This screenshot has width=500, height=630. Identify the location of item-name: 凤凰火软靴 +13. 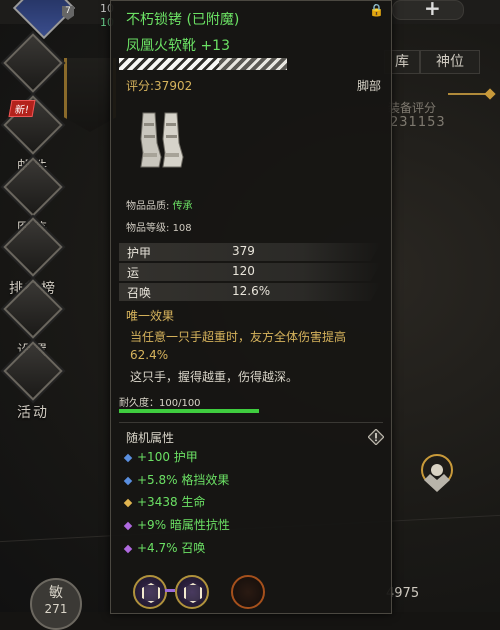
(178, 46).